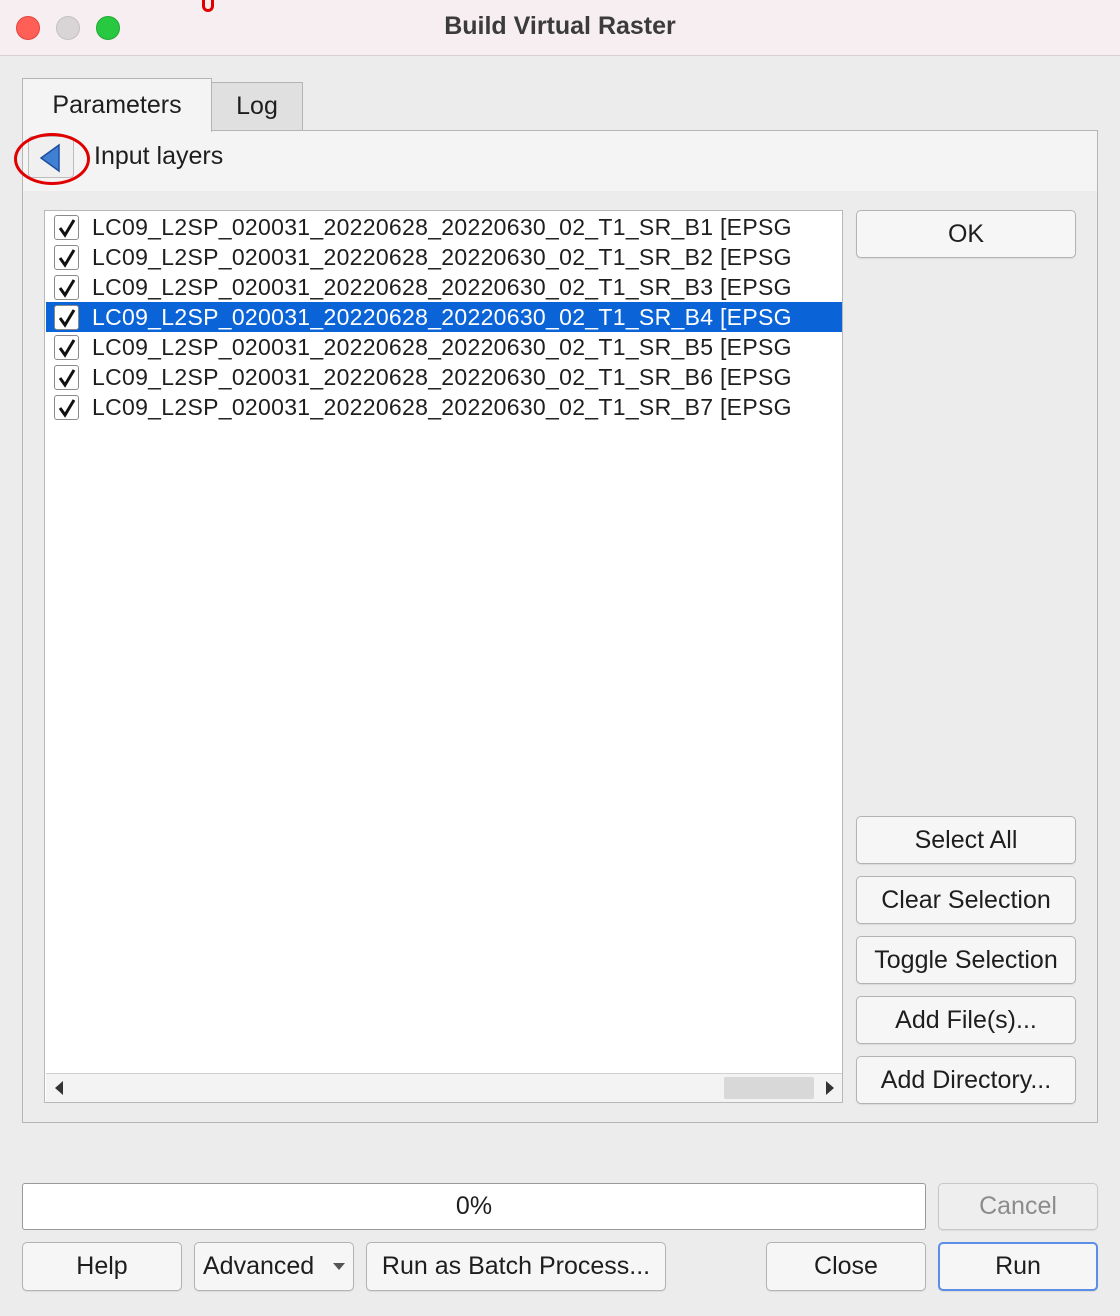 The width and height of the screenshot is (1120, 1316). Describe the element at coordinates (966, 234) in the screenshot. I see `ok-button: OK` at that location.